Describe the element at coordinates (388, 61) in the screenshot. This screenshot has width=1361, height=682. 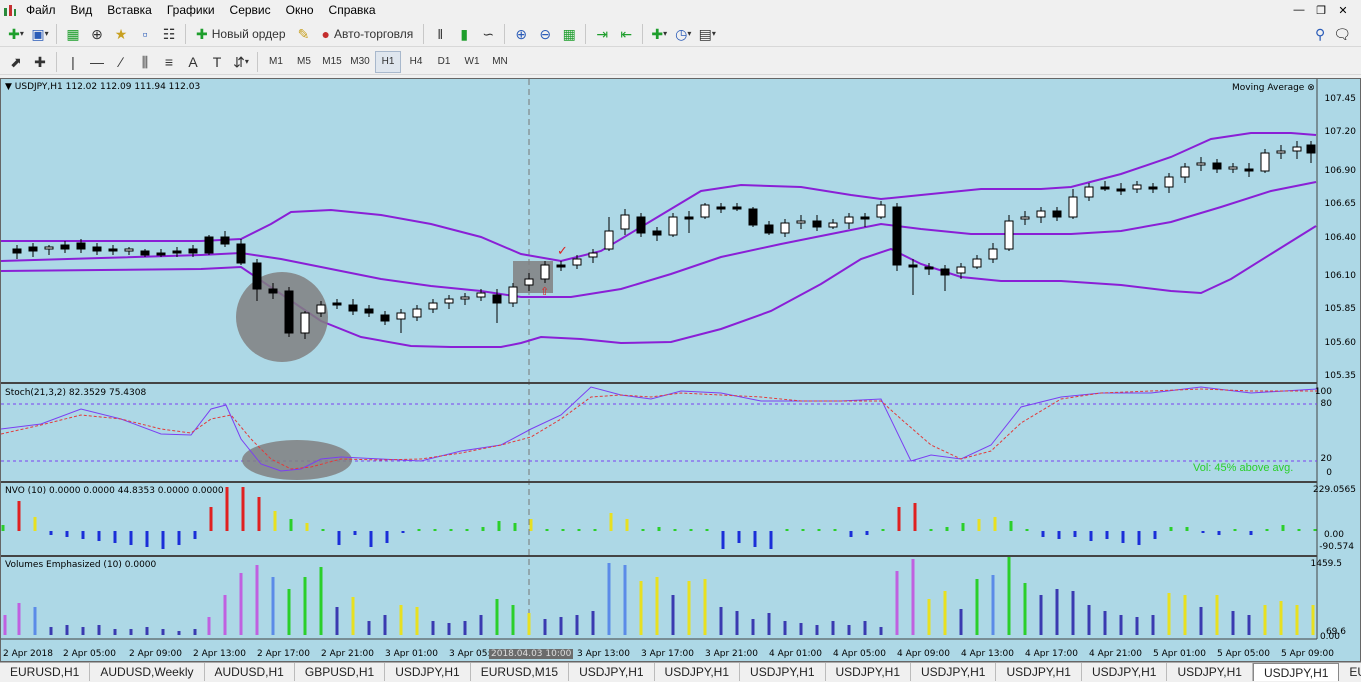
I see `timeframe-h1: H1` at that location.